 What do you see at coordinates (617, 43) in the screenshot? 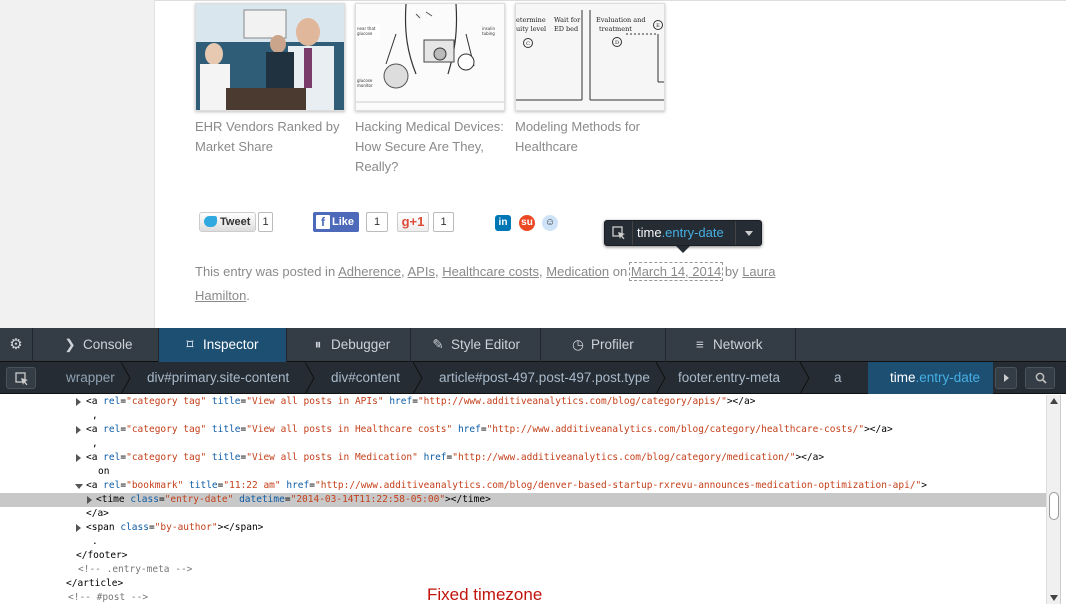
I see `thumb3-node-d: D` at bounding box center [617, 43].